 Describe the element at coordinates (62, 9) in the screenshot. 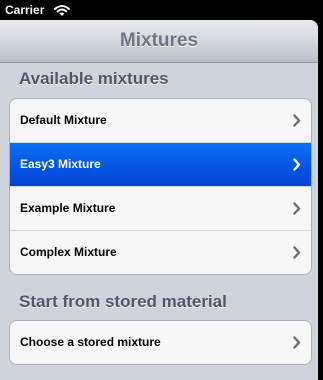

I see `wifi-icon` at that location.